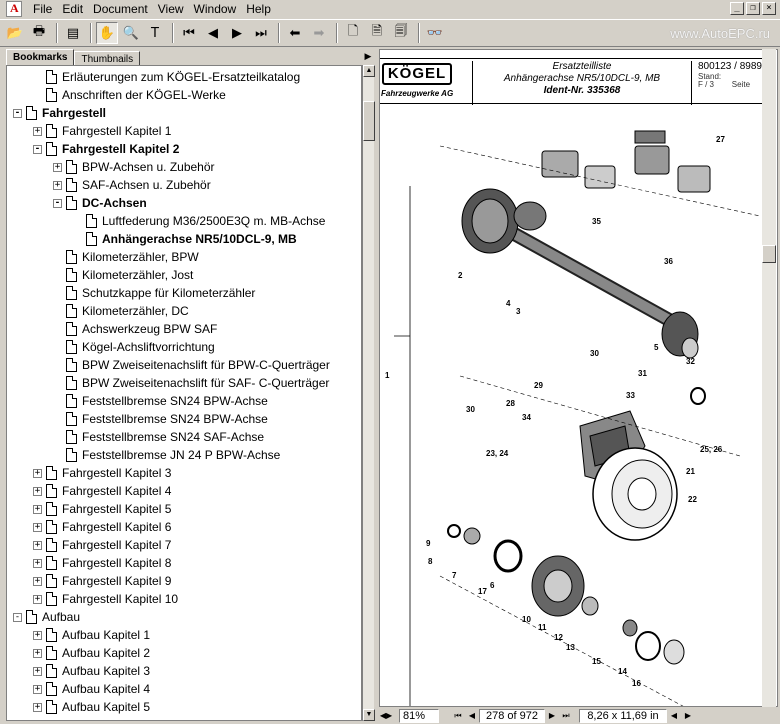  I want to click on bookmark-item: Achswerkzeug BPW SAF, so click(135, 329).